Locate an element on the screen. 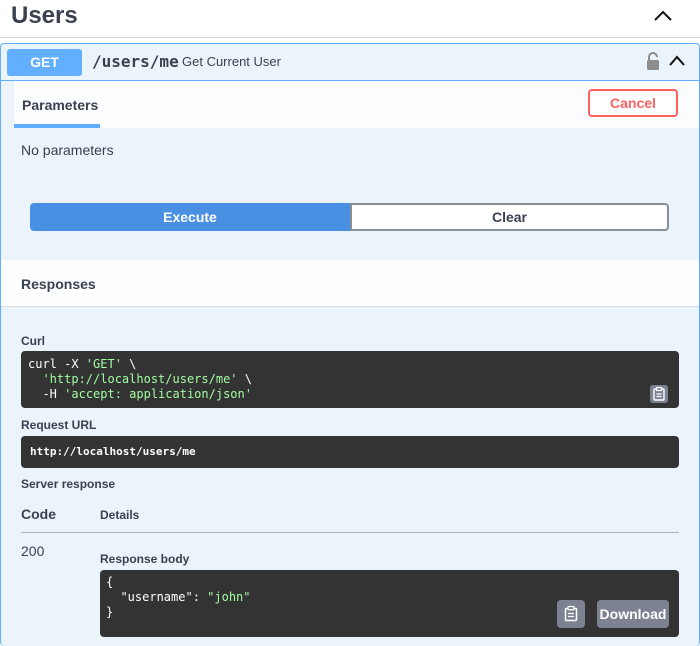  clear-button: Clear is located at coordinates (509, 217).